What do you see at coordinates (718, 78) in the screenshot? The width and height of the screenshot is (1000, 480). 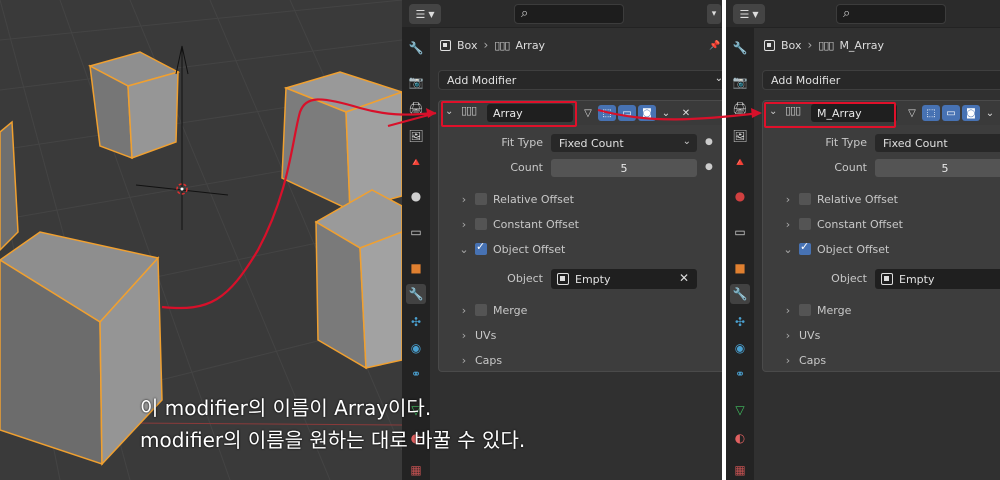 I see `chevron-down-icon: ⌄` at bounding box center [718, 78].